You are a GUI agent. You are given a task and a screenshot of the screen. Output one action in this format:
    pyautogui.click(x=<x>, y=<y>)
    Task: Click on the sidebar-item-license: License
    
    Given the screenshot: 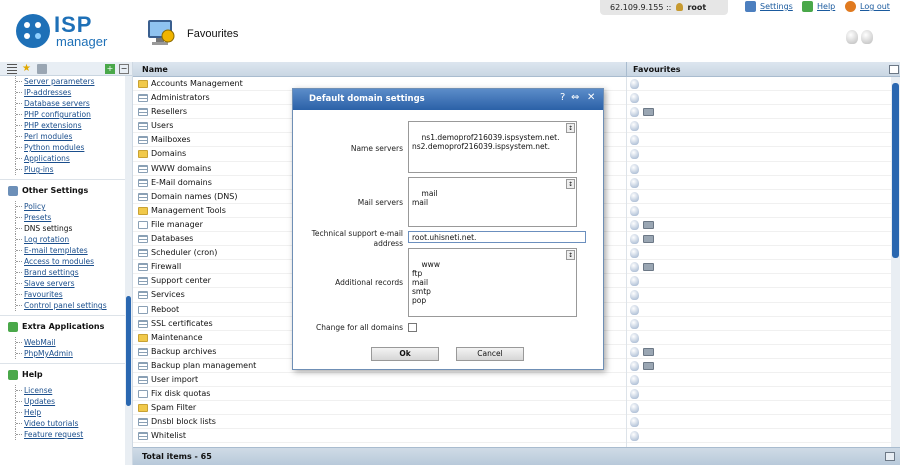 What is the action you would take?
    pyautogui.click(x=66, y=390)
    